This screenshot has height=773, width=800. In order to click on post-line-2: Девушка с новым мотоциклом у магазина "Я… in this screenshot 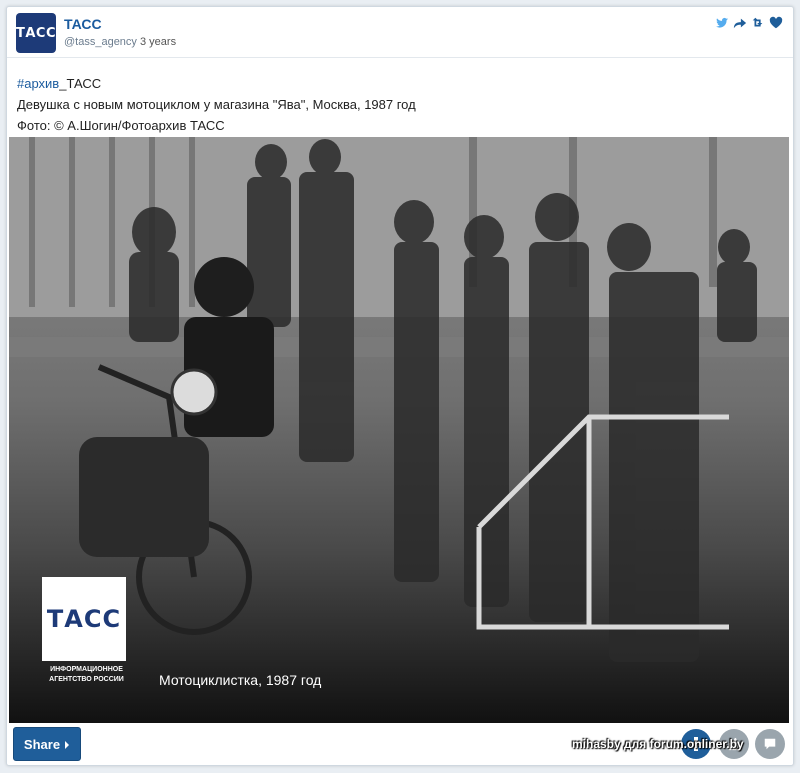, I will do `click(216, 104)`.